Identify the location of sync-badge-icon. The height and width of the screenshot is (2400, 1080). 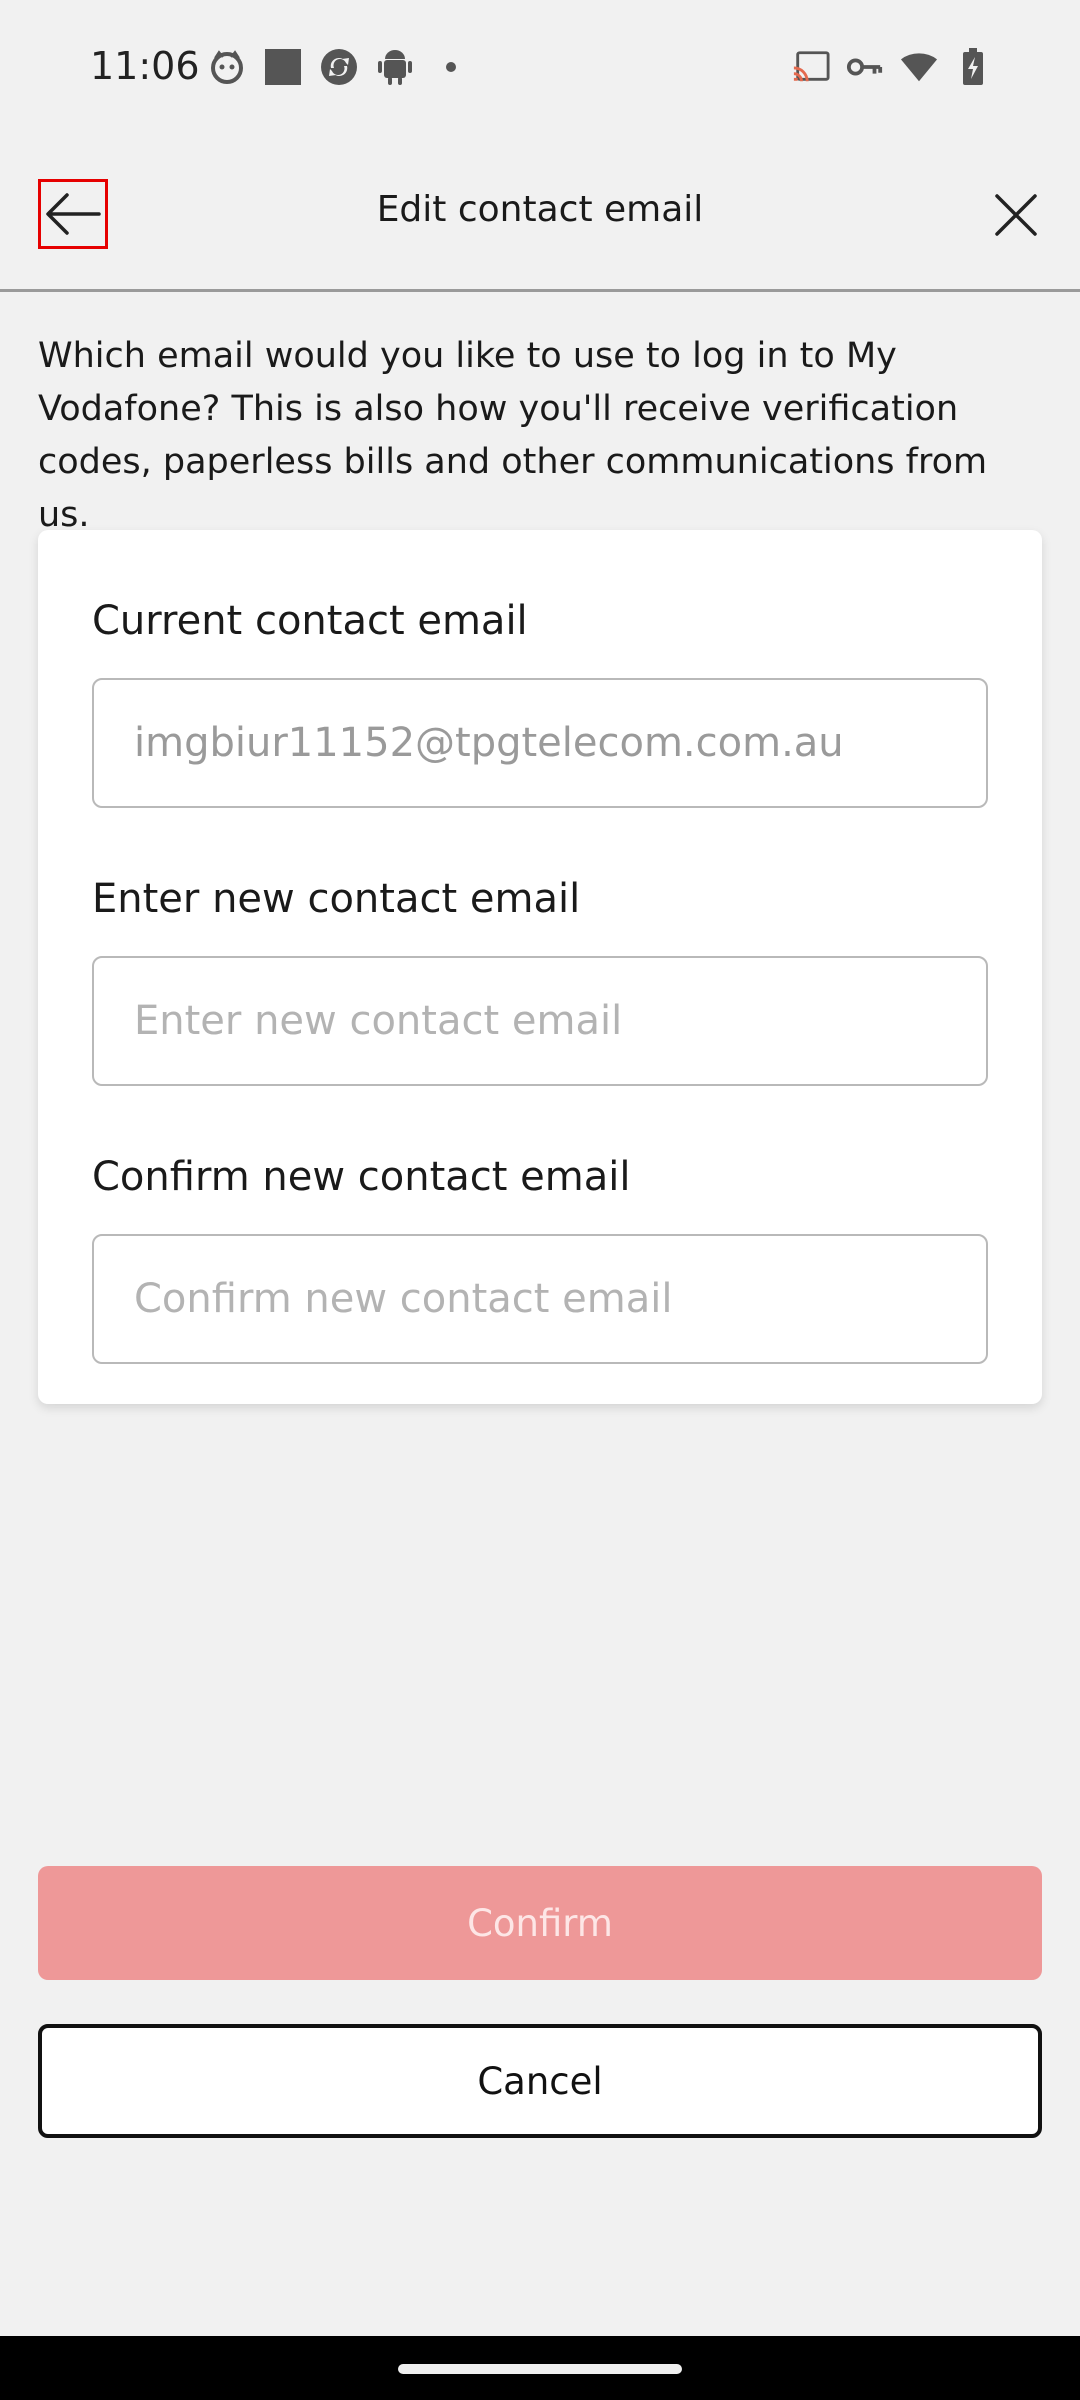
(339, 67).